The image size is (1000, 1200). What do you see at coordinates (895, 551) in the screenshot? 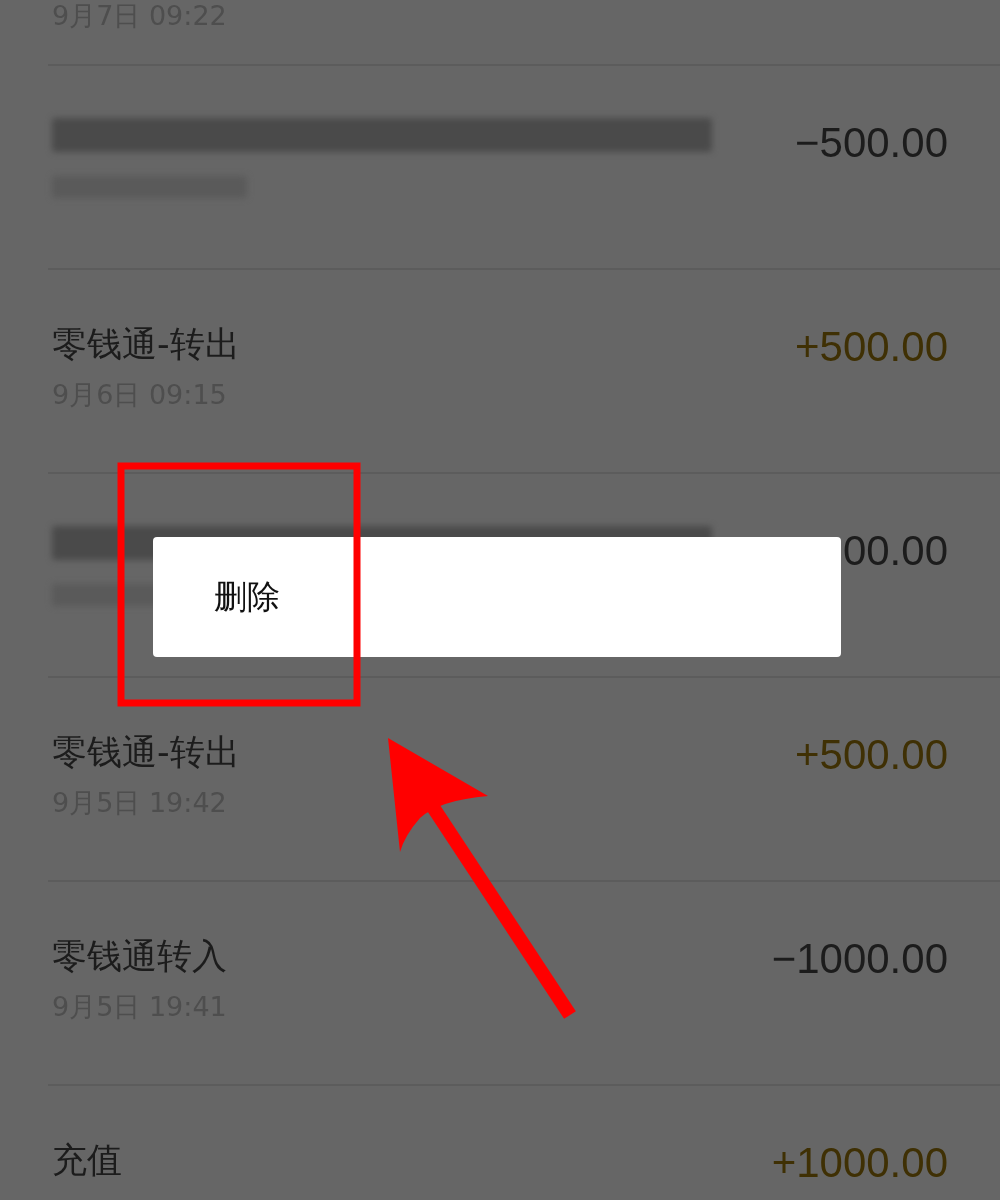
I see `amount: 00.00` at bounding box center [895, 551].